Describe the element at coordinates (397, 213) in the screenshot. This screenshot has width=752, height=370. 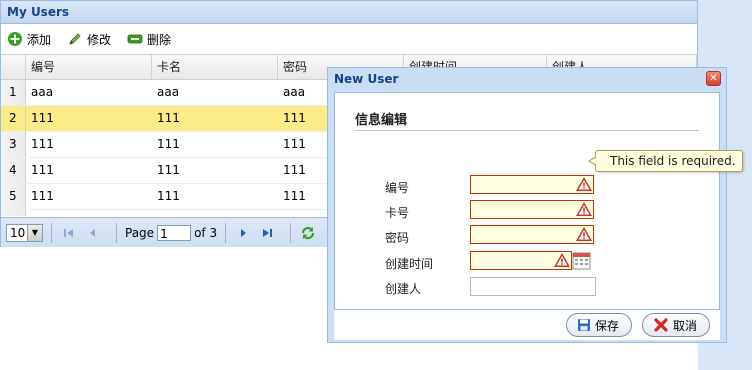
I see `field-label-card: 卡号` at that location.